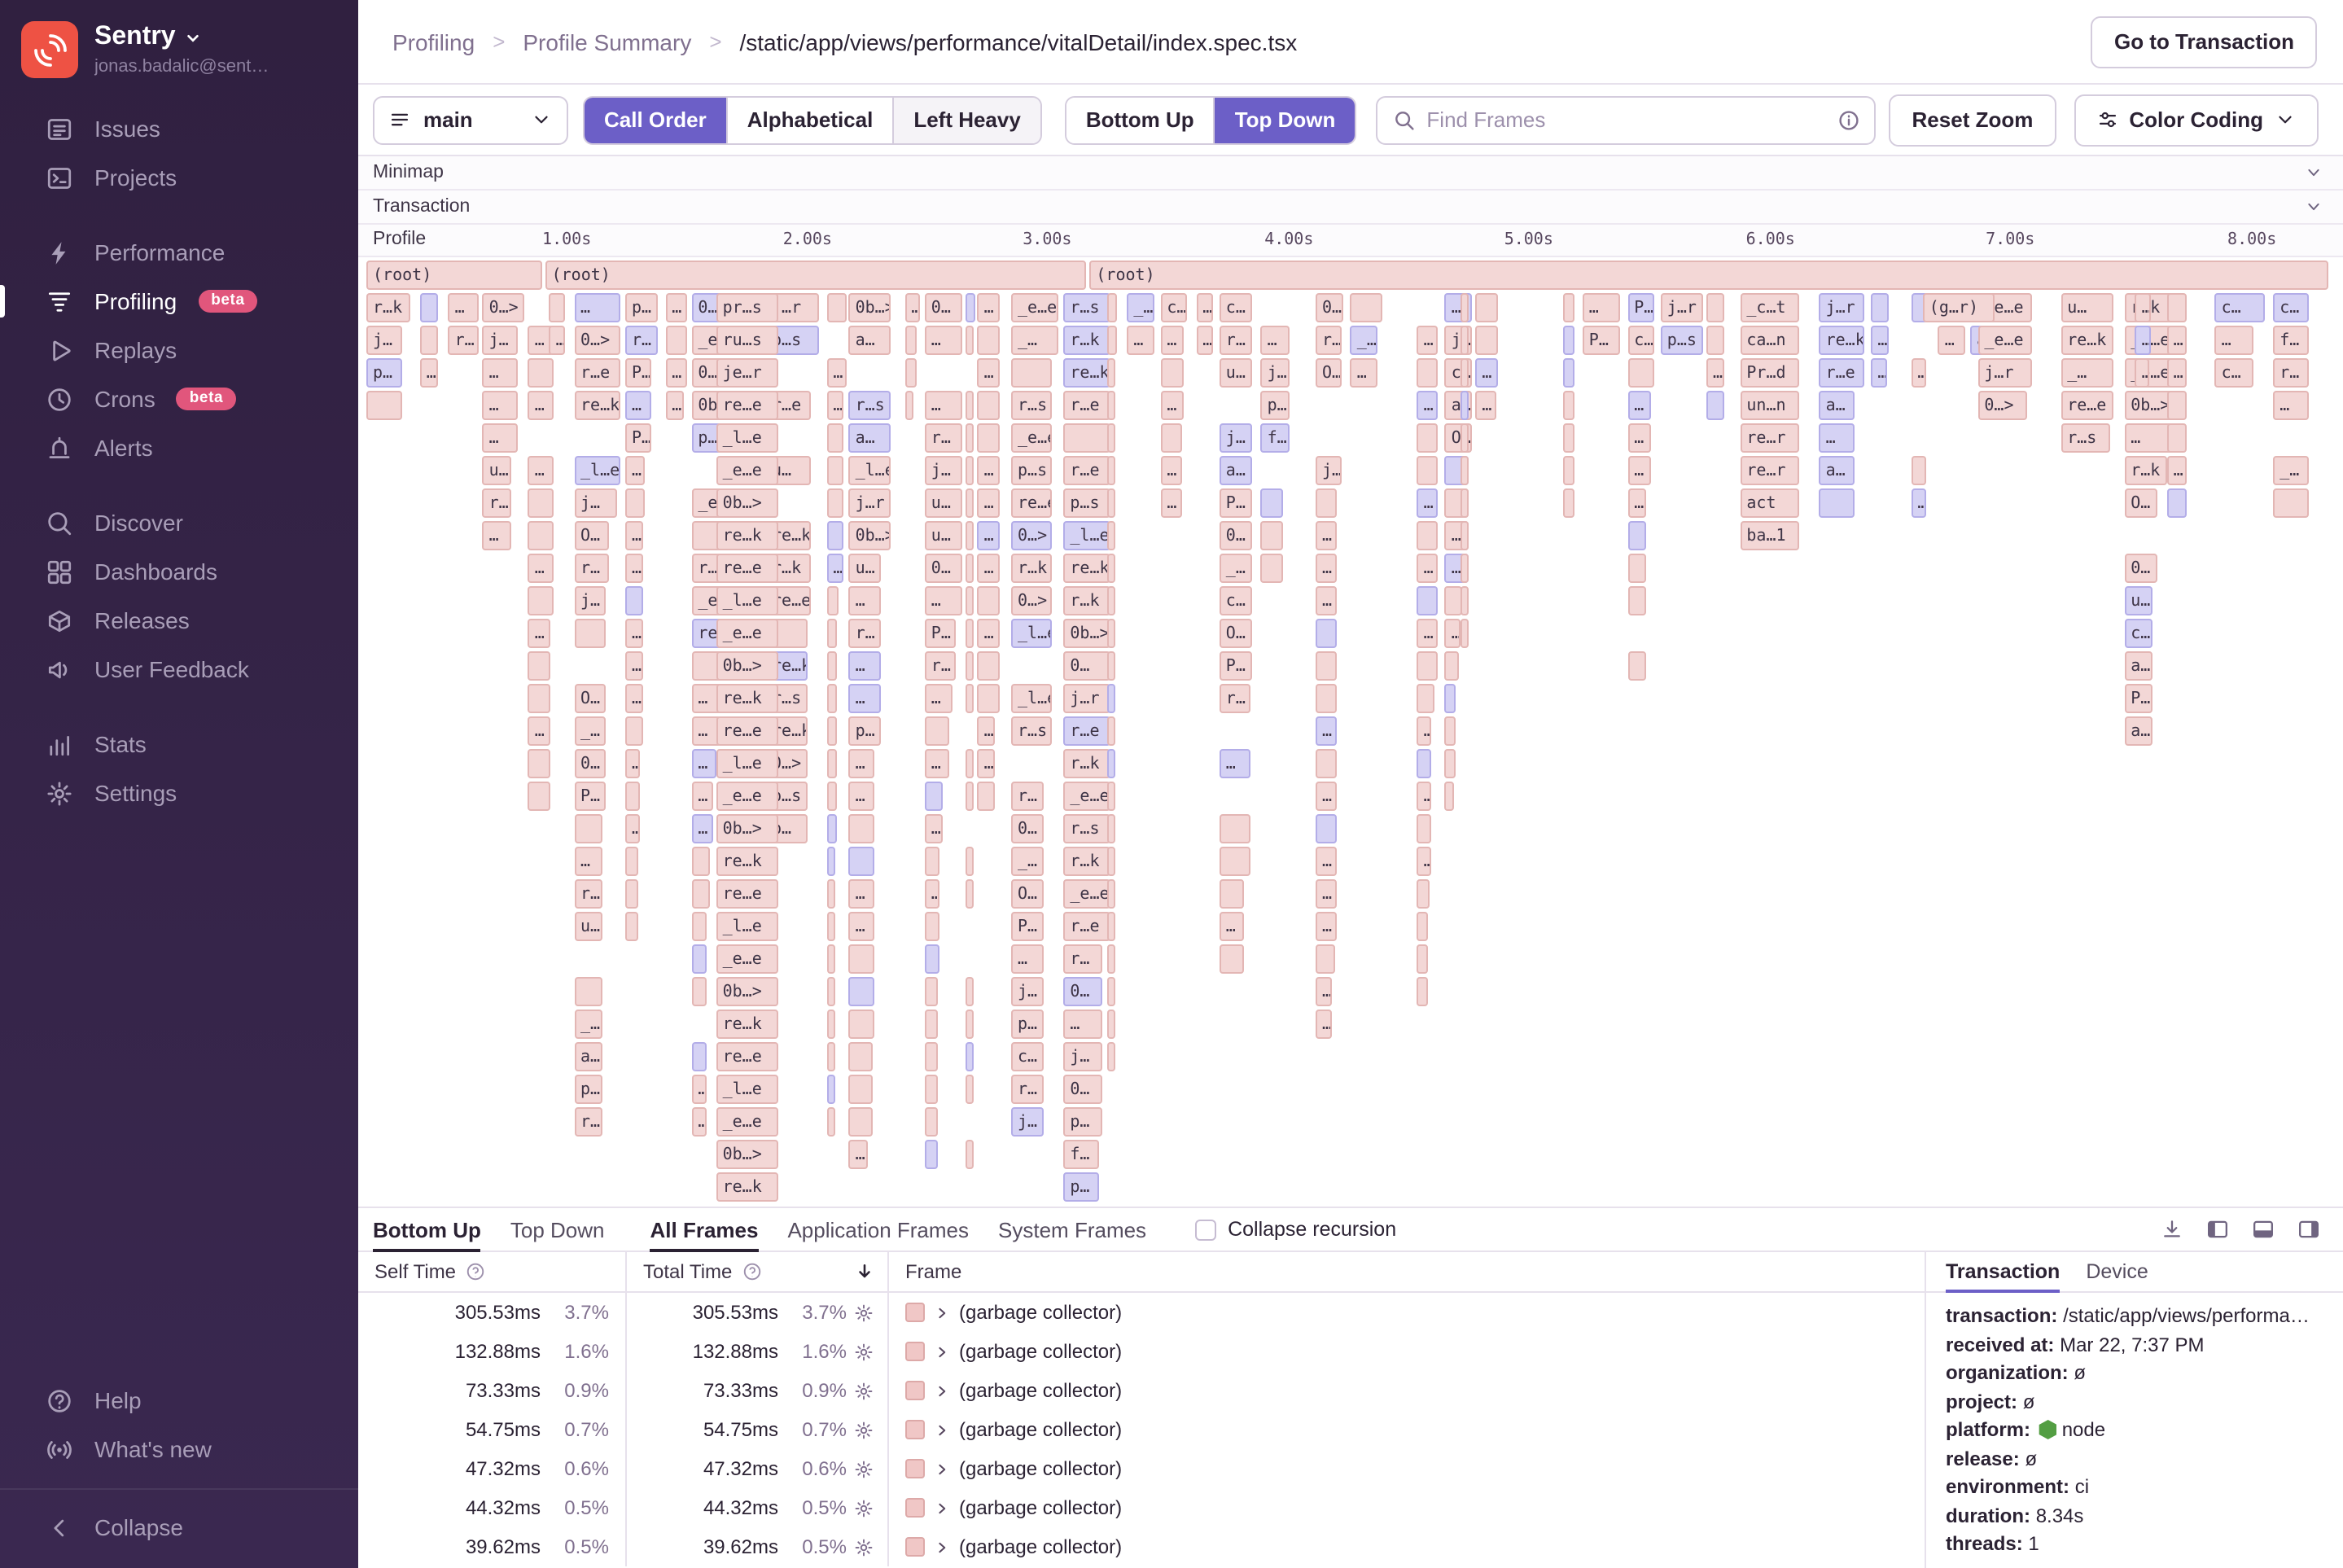 This screenshot has height=1568, width=2343. What do you see at coordinates (1842, 307) in the screenshot?
I see `flame-frame: j…r` at bounding box center [1842, 307].